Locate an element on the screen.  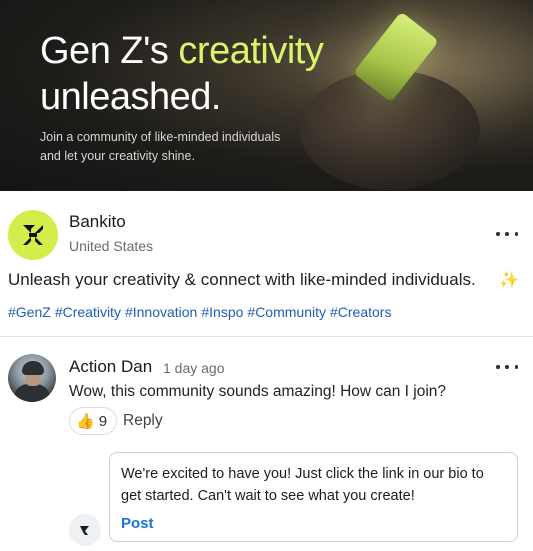
hashtag-link: #GenZ is located at coordinates (29, 312).